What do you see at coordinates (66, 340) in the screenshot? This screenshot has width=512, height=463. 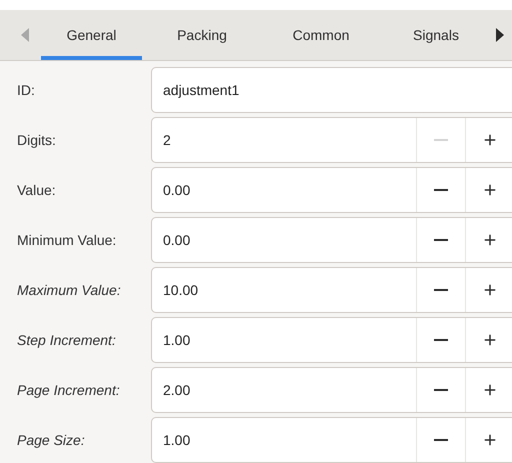 I see `property-label: Step Increment:` at bounding box center [66, 340].